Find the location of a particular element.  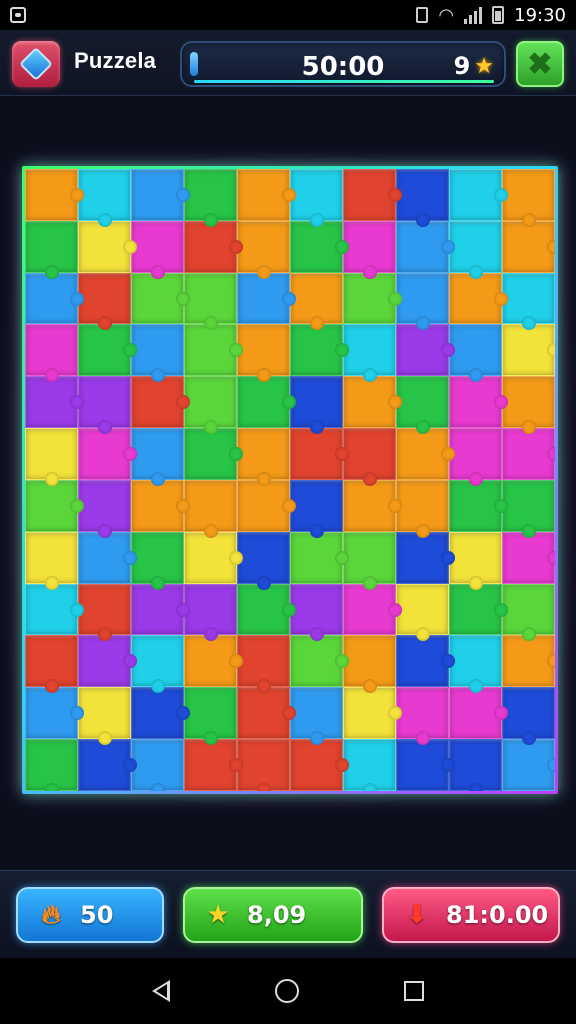

back-icon is located at coordinates (161, 991).